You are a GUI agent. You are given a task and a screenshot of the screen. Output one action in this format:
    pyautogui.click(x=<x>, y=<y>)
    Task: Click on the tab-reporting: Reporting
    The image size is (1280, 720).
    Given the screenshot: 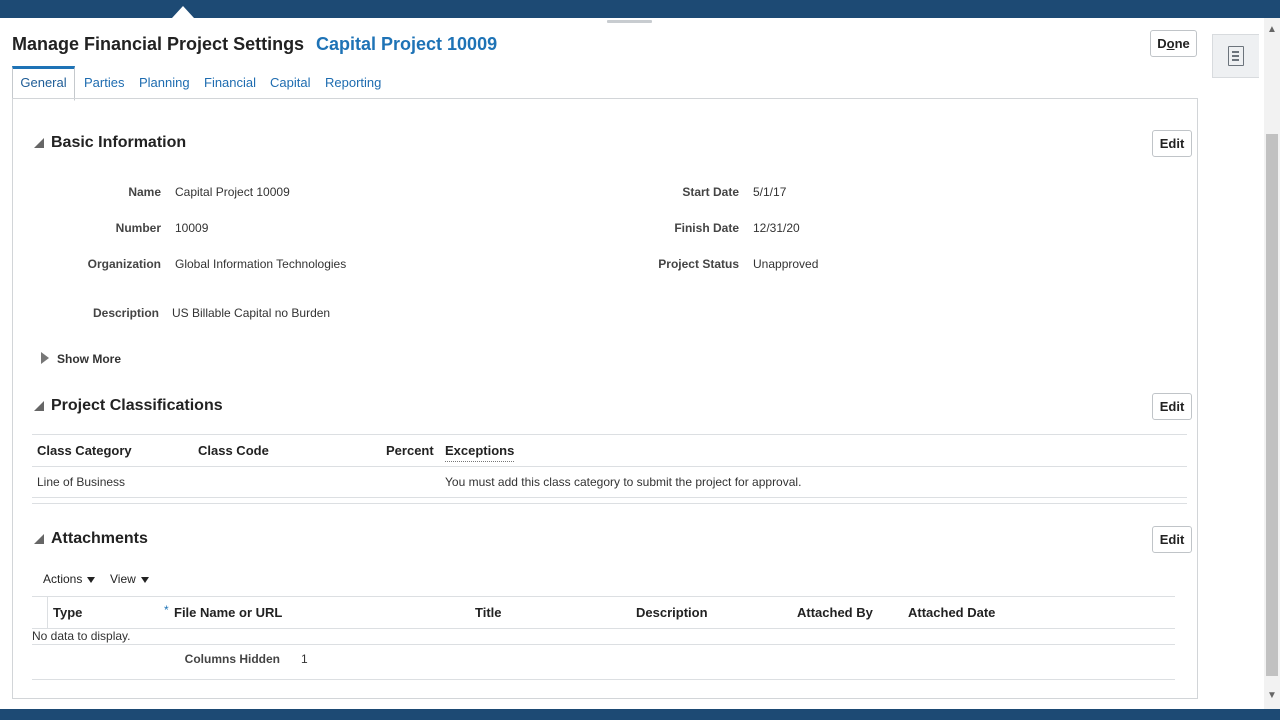 What is the action you would take?
    pyautogui.click(x=353, y=82)
    